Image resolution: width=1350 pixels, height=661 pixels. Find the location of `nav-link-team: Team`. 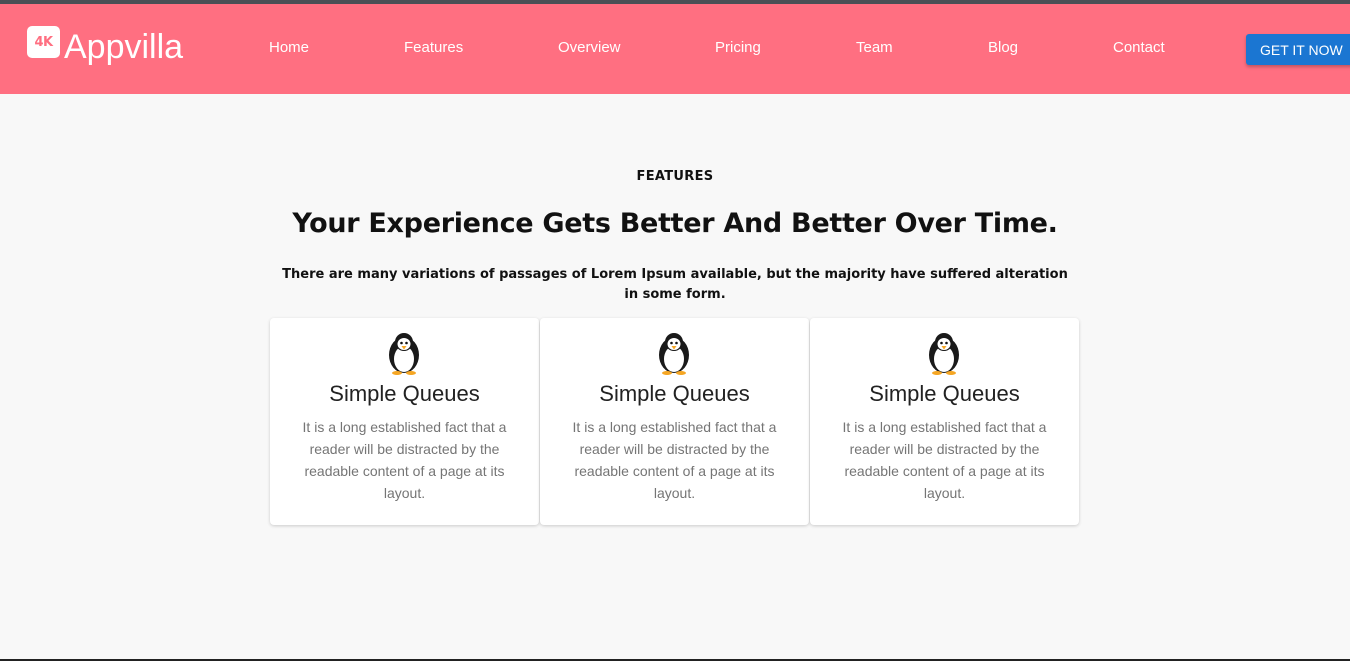

nav-link-team: Team is located at coordinates (874, 48).